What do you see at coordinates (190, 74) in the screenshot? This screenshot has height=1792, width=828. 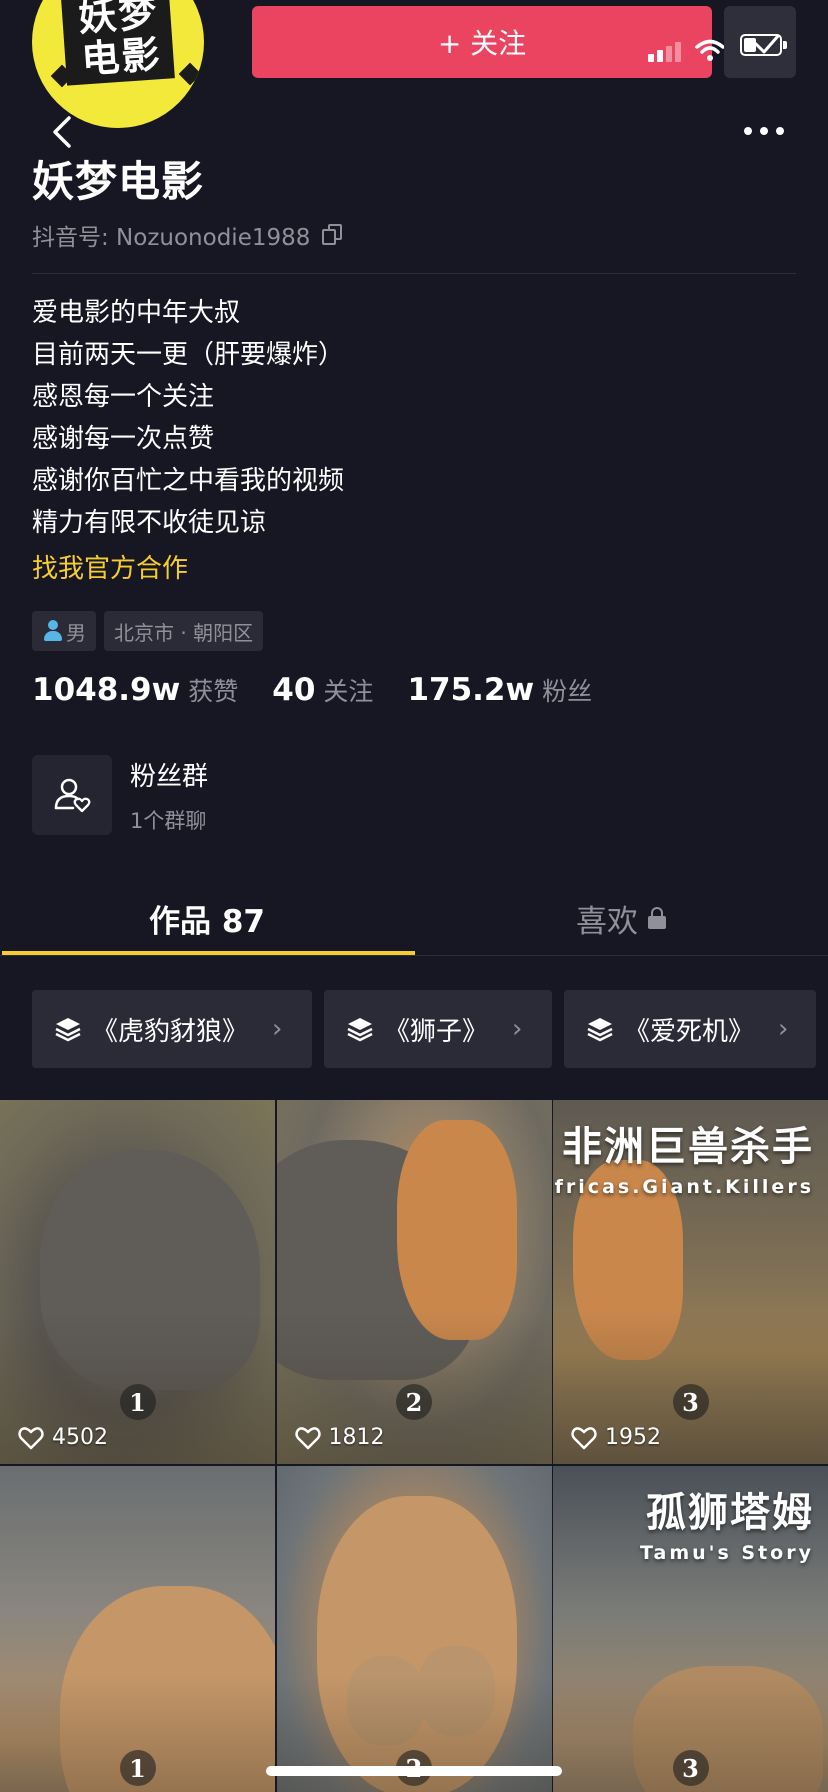 I see `avatar-spark` at bounding box center [190, 74].